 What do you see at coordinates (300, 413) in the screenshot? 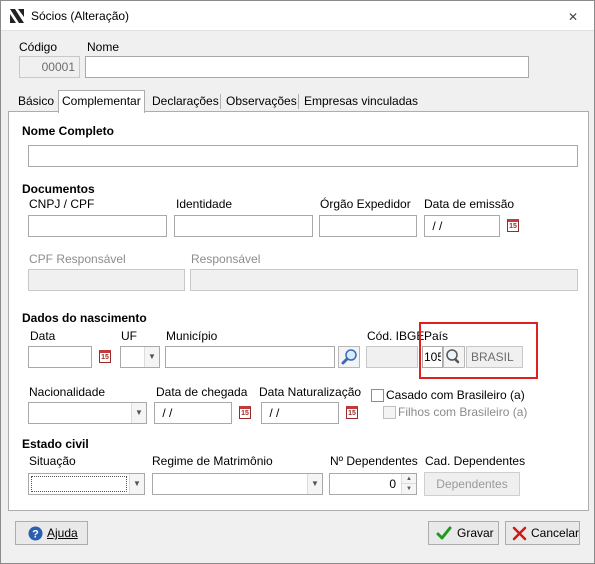
I see `data-naturalizacao-field` at bounding box center [300, 413].